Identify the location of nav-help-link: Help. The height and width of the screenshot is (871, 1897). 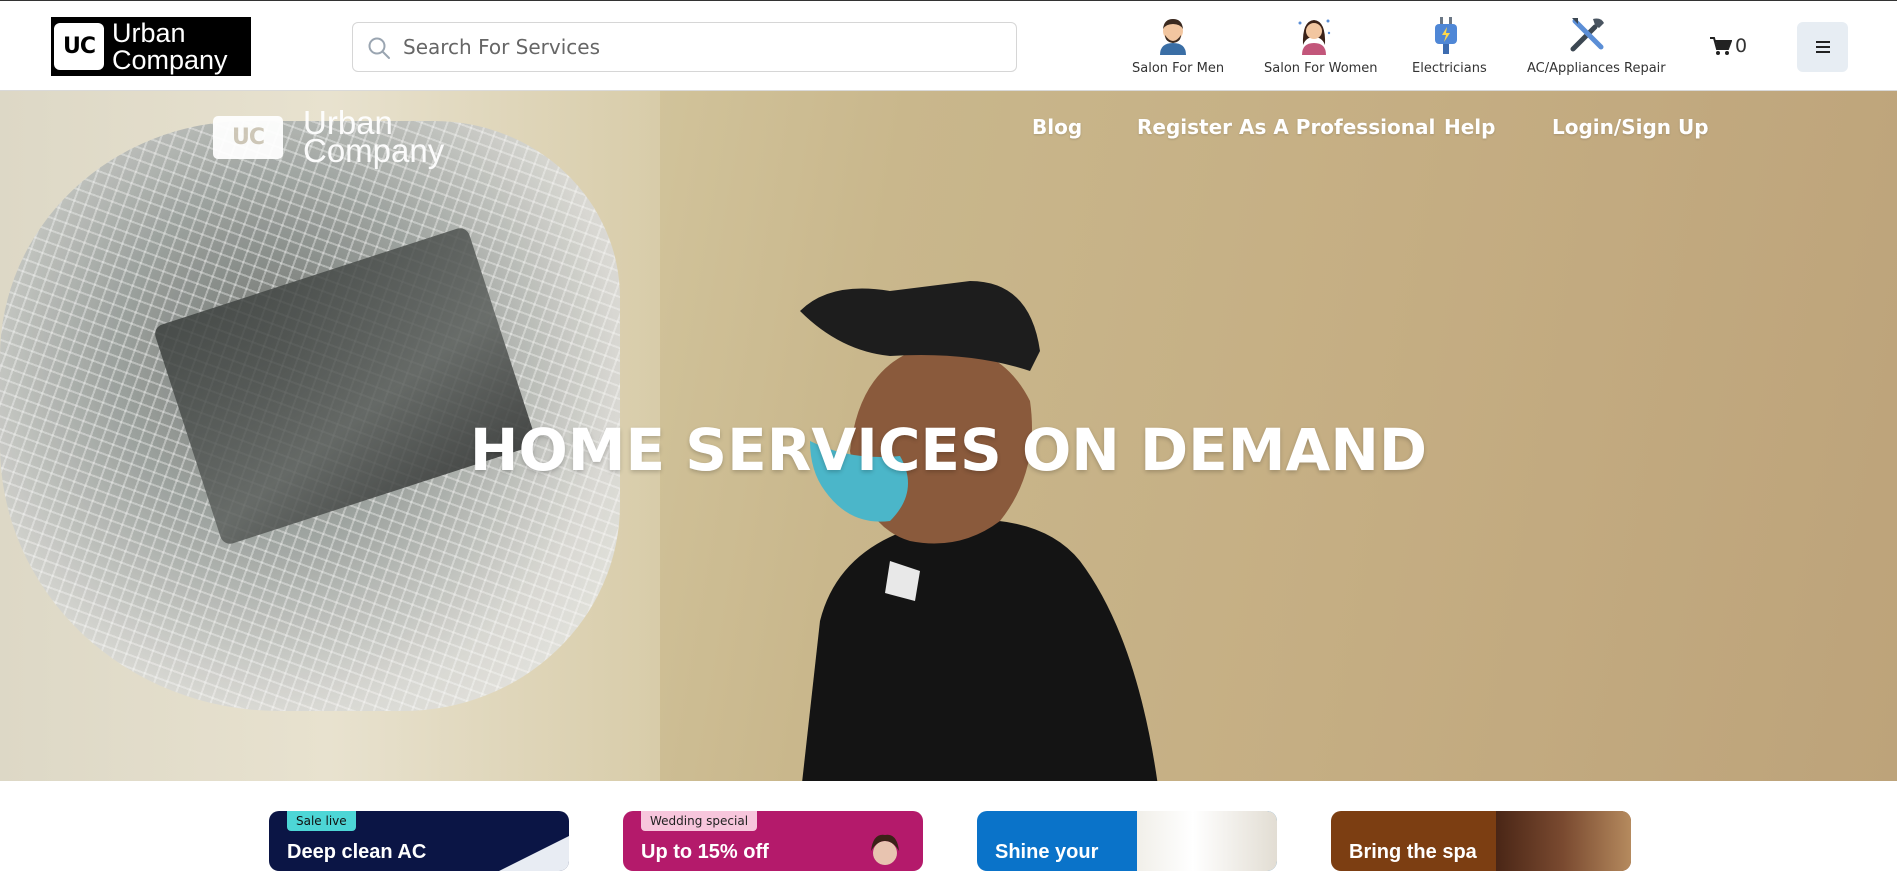
(1469, 127).